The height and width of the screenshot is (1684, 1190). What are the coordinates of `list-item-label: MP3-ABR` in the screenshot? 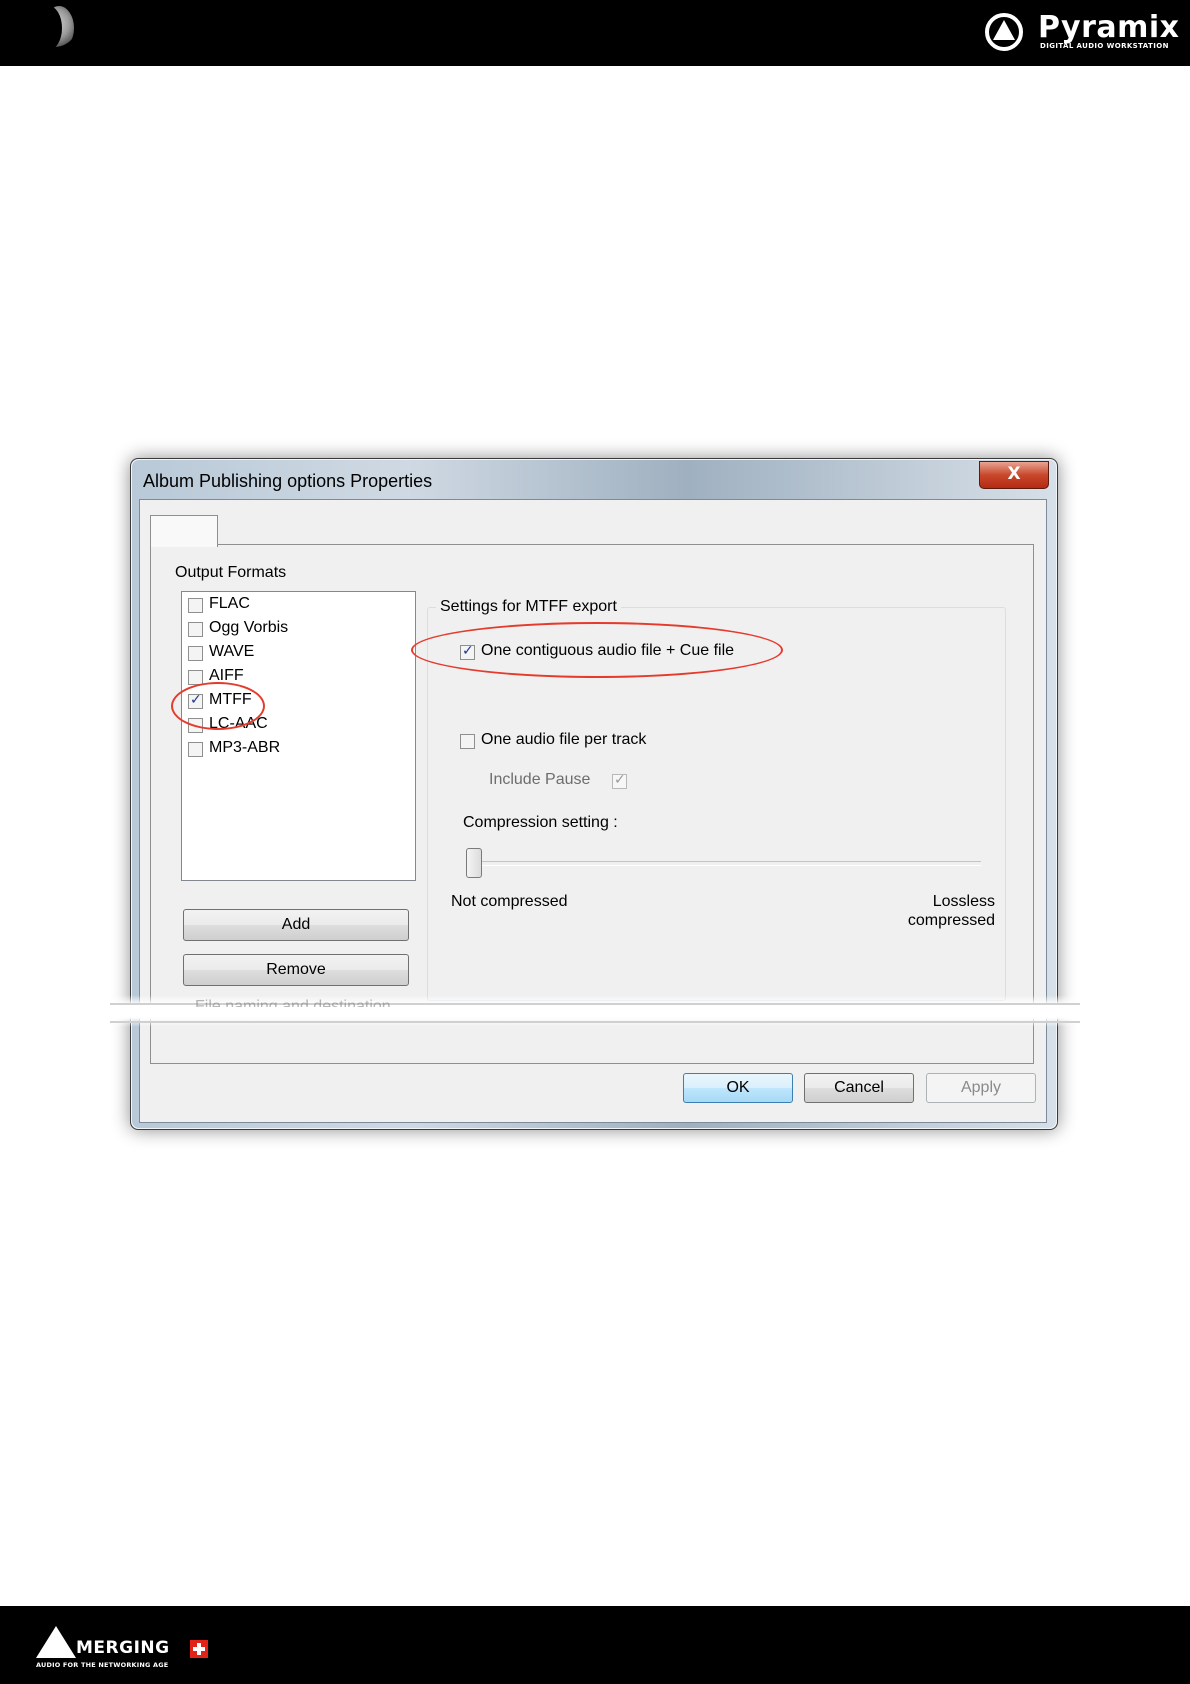 It's located at (245, 747).